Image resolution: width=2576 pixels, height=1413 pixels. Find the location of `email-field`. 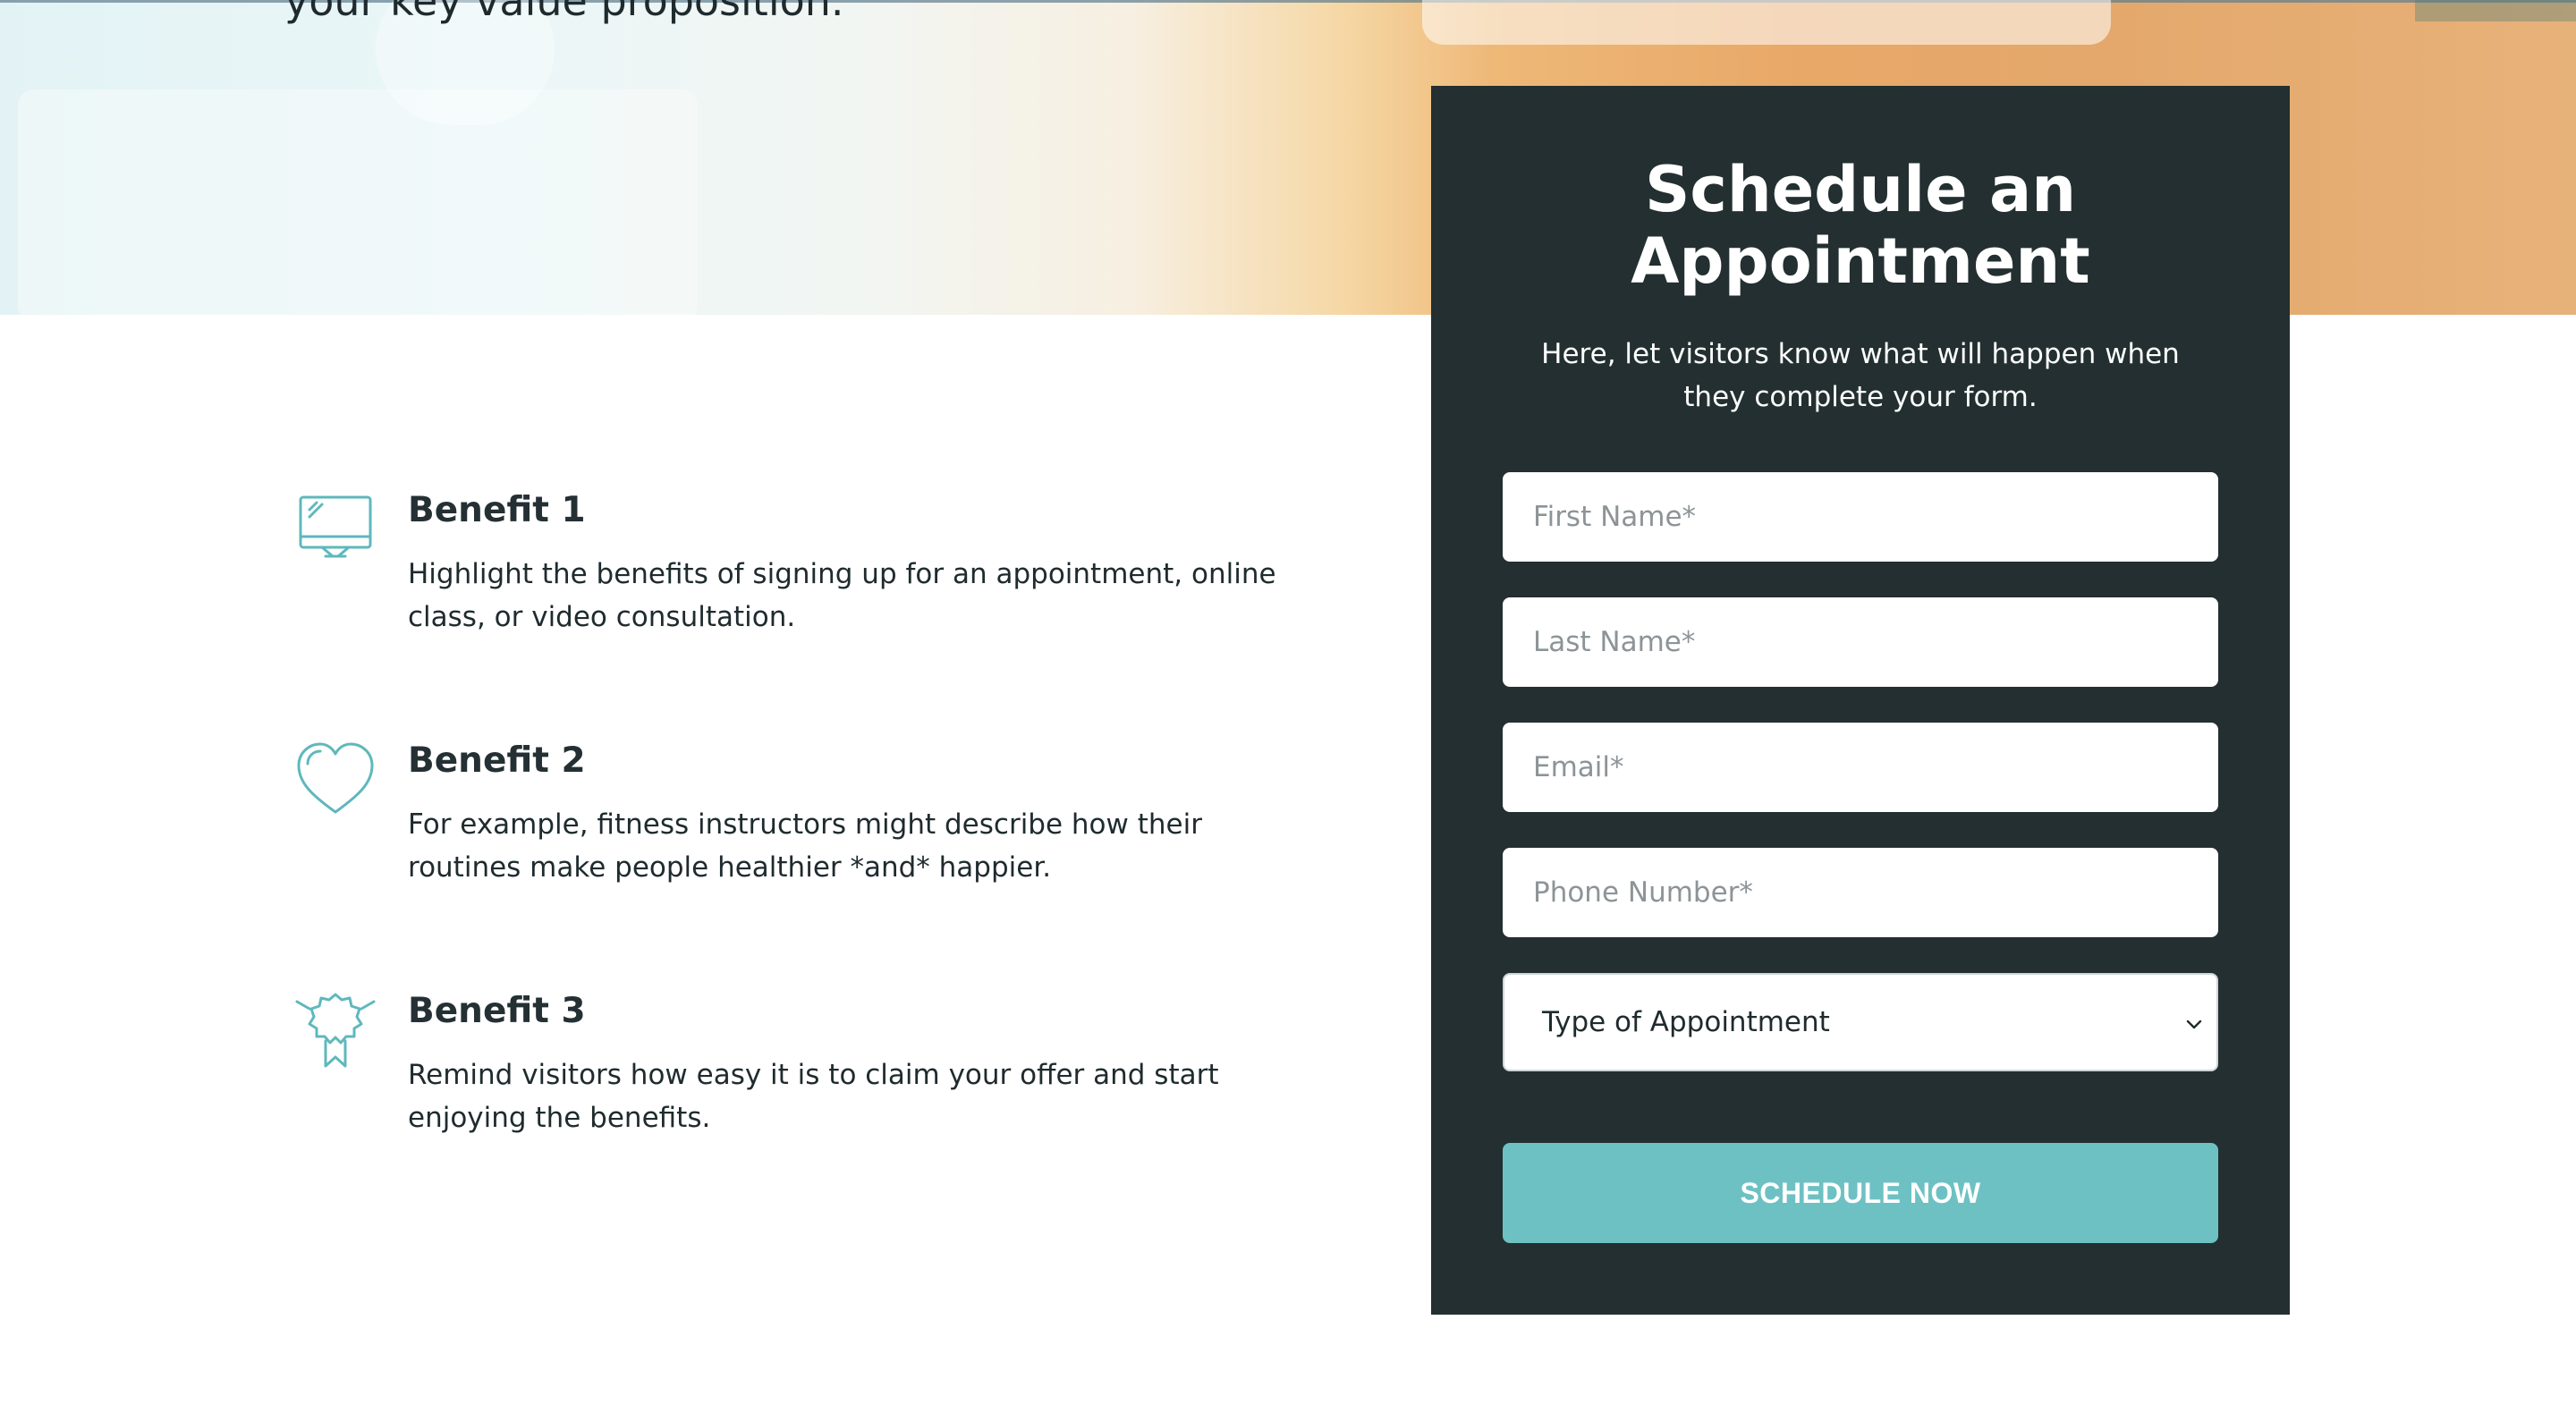

email-field is located at coordinates (1860, 767).